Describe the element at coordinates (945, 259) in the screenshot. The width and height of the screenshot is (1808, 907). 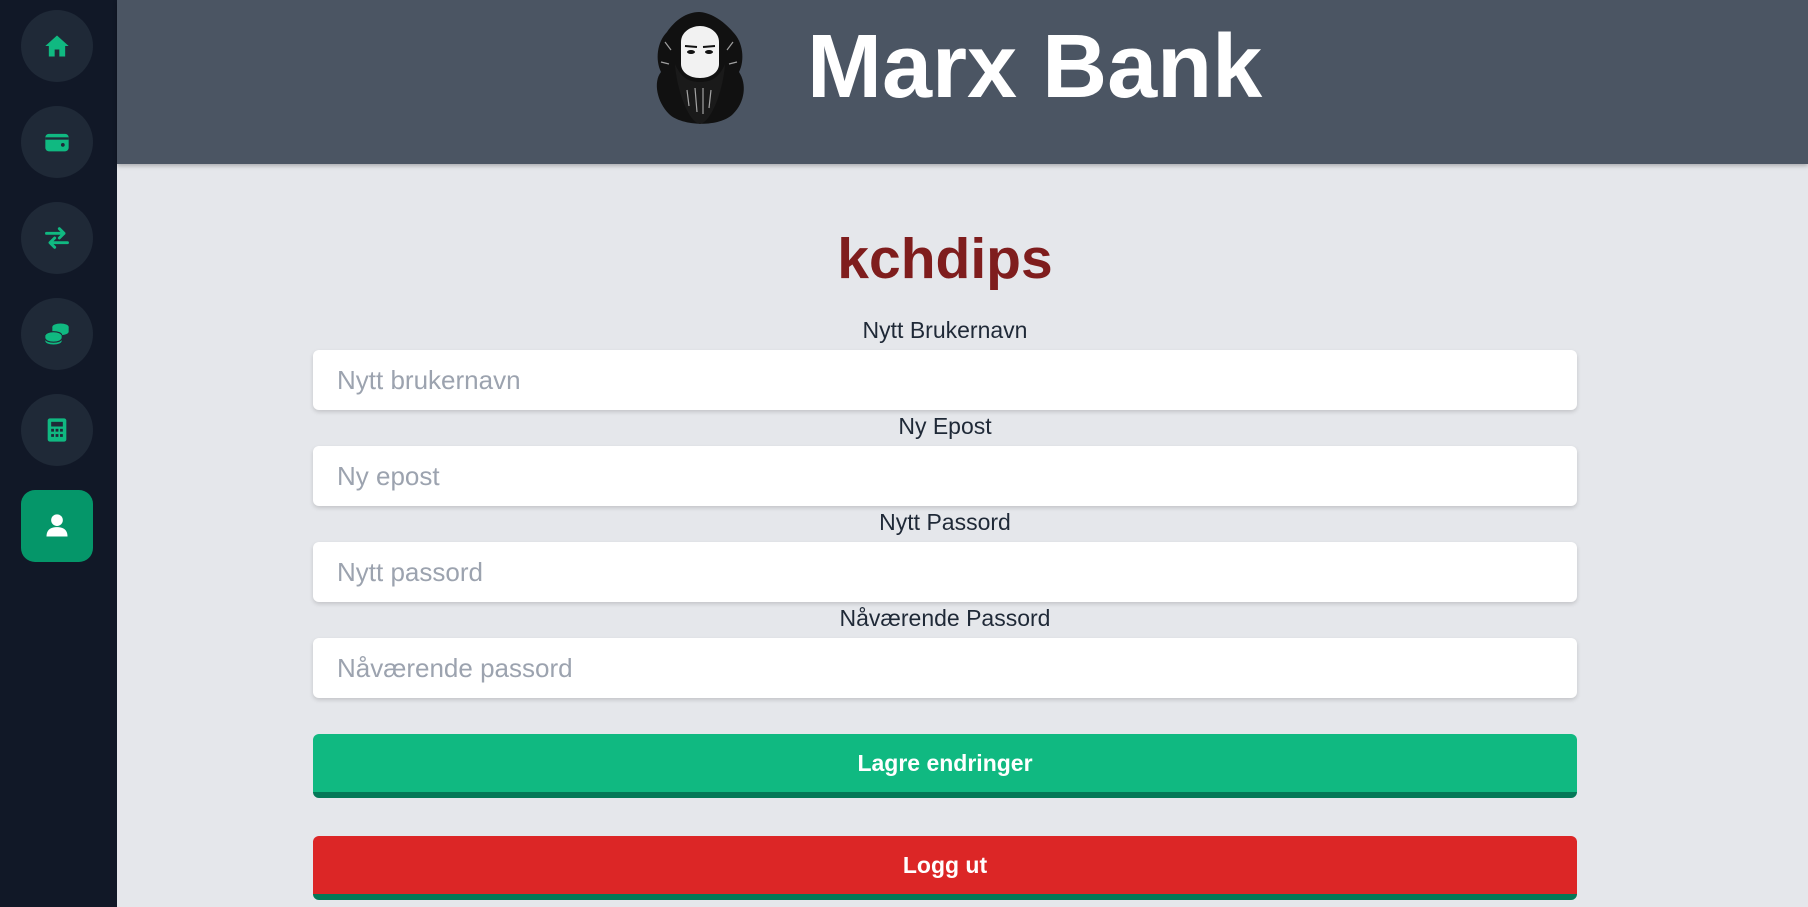
I see `profile-username: kchdips` at that location.